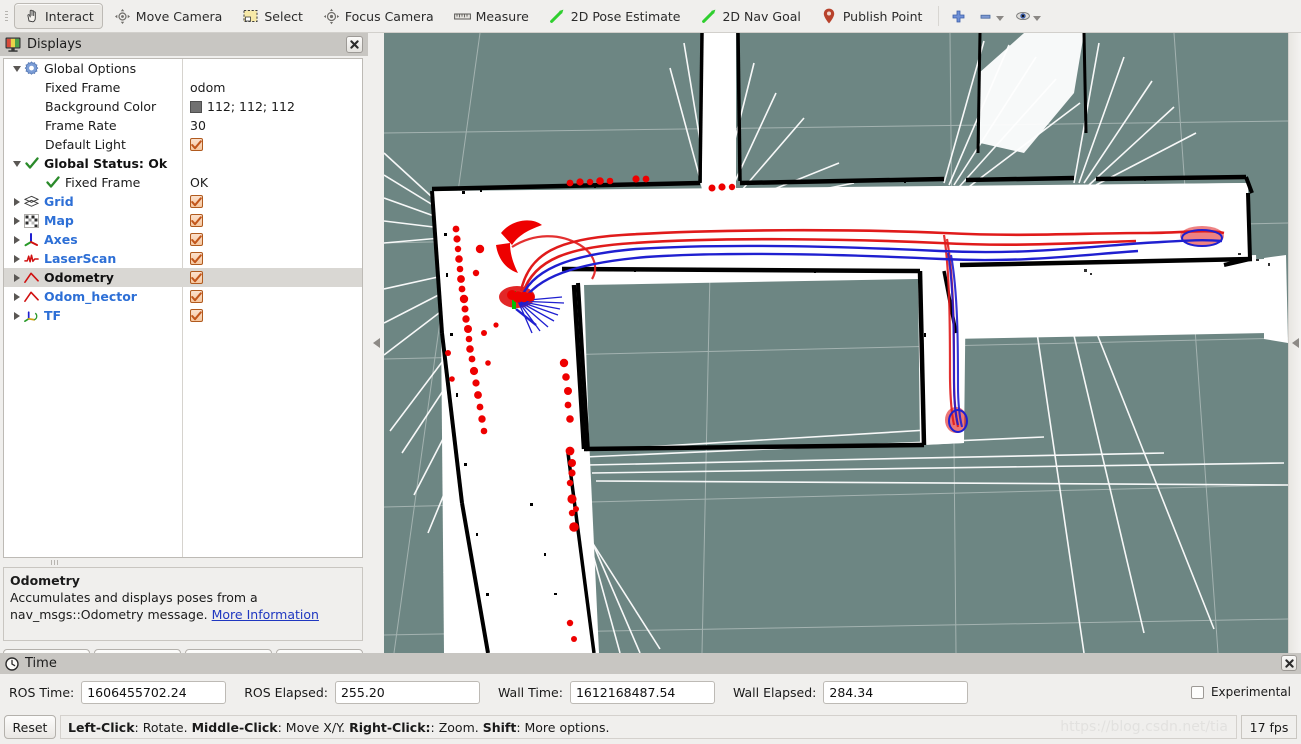  Describe the element at coordinates (6, 16) in the screenshot. I see `toolbar-drag-handle` at that location.